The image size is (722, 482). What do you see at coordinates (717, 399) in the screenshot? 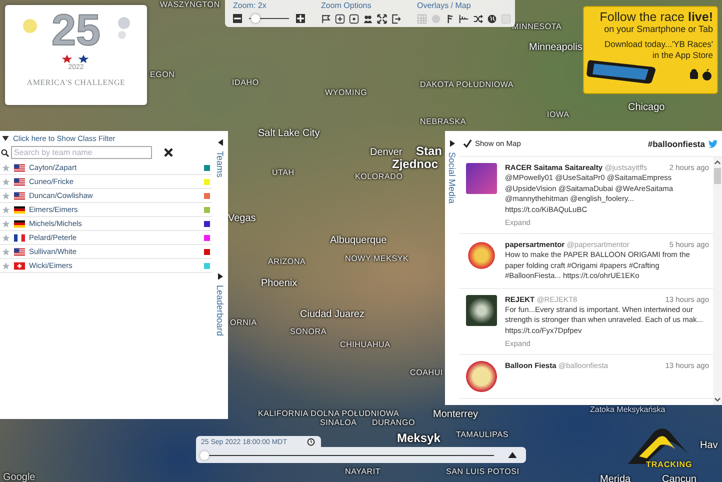
I see `scroll-down-icon` at bounding box center [717, 399].